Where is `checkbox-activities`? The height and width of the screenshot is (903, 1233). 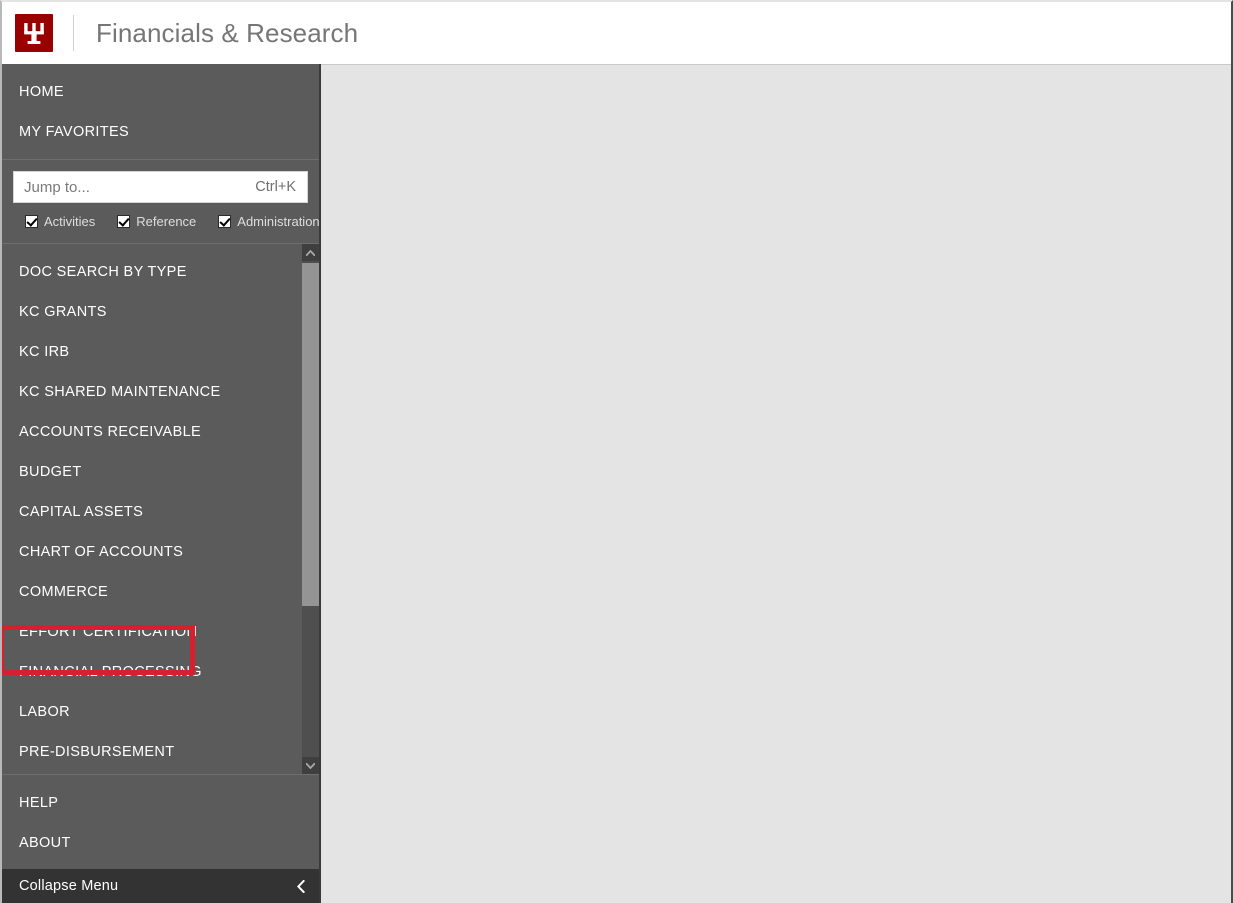 checkbox-activities is located at coordinates (31, 221).